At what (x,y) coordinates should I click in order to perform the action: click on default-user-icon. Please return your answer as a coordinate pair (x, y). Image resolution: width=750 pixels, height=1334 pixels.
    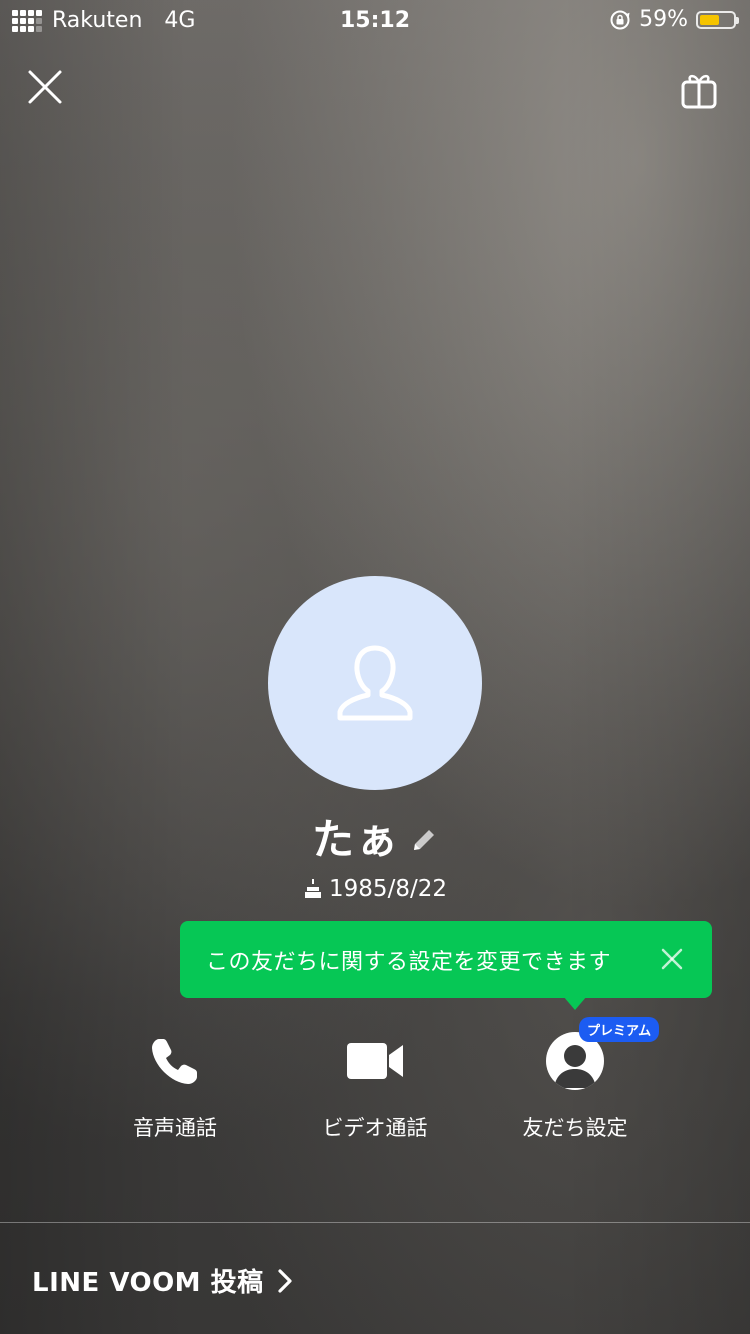
    Looking at the image, I should click on (375, 683).